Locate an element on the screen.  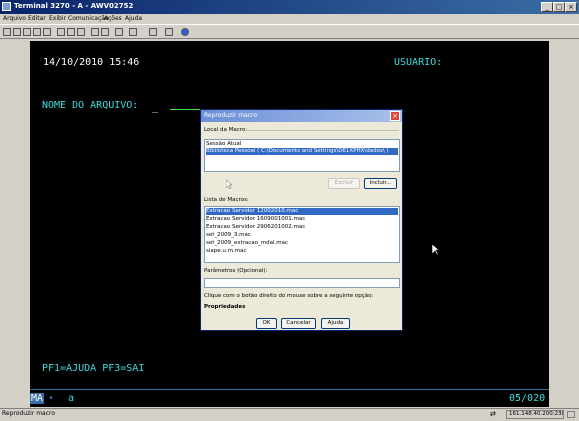
menu-comunicacao: Comunicação is located at coordinates (88, 18).